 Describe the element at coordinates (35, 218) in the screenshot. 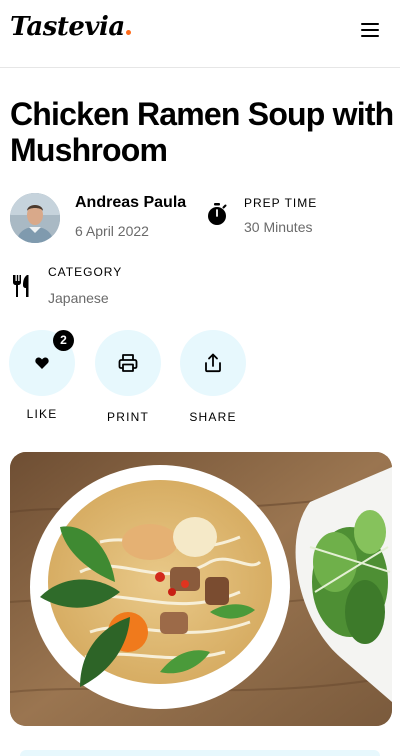

I see `author-avatar` at that location.